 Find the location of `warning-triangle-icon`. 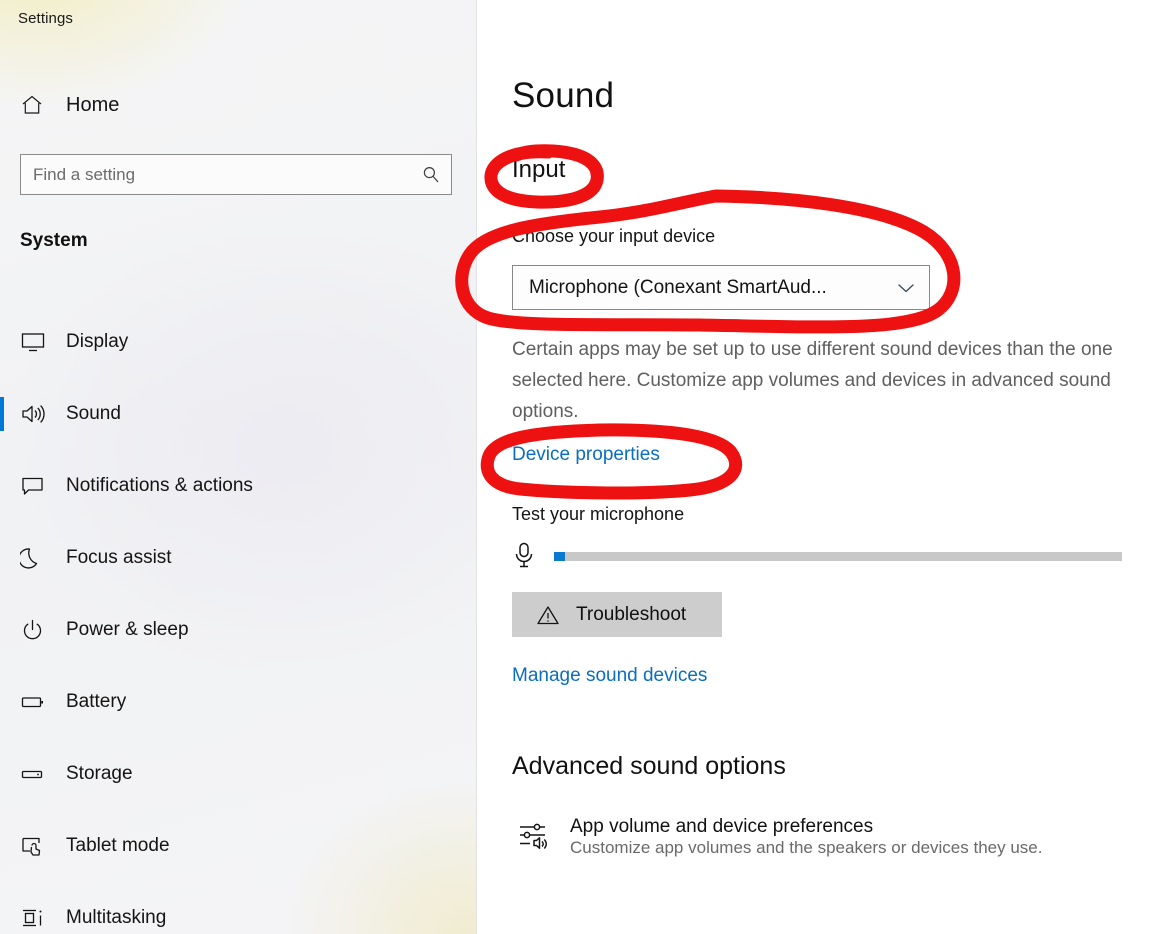

warning-triangle-icon is located at coordinates (548, 615).